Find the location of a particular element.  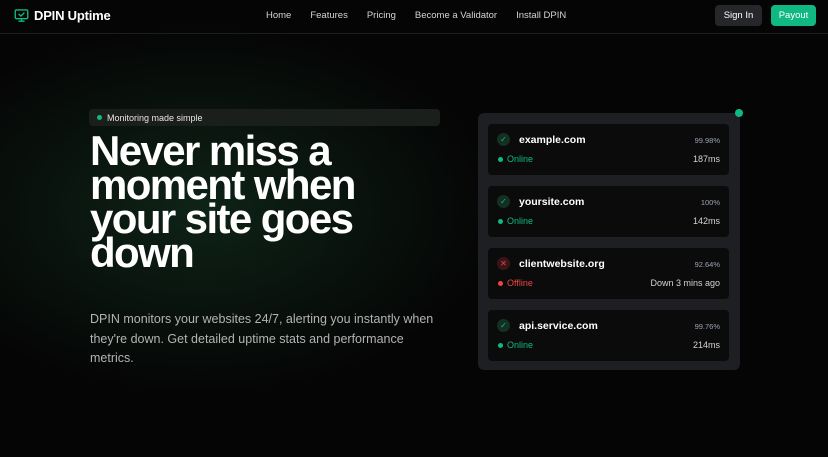

monitor-site-name: api.service.com is located at coordinates (558, 326).